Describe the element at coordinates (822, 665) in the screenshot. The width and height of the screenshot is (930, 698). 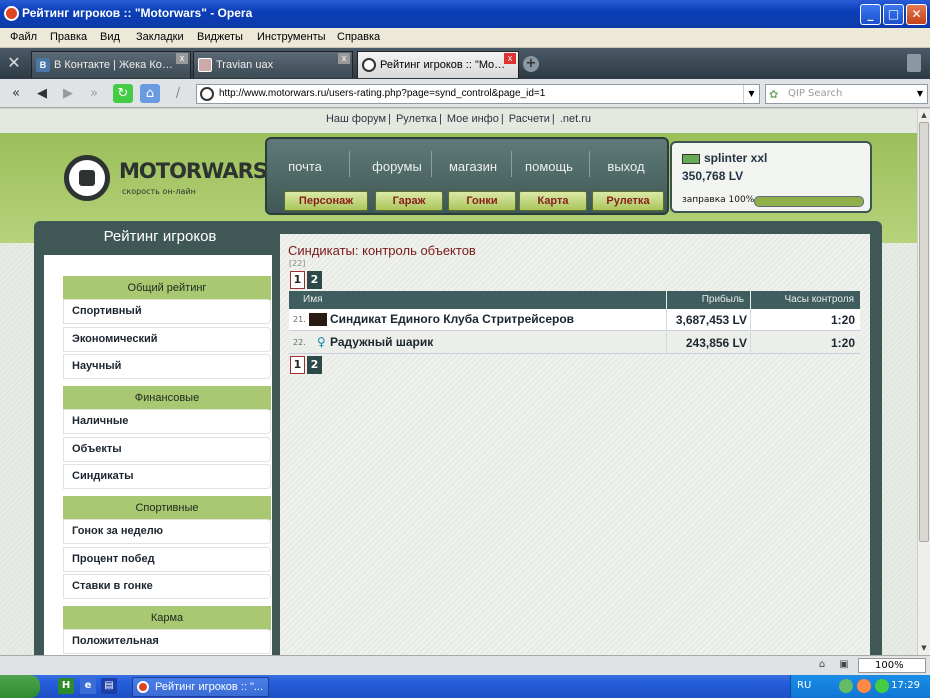
I see `panel-icon: ⌂` at that location.